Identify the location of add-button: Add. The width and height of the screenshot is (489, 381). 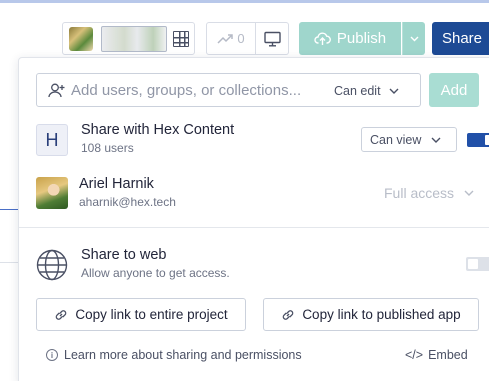
(454, 90).